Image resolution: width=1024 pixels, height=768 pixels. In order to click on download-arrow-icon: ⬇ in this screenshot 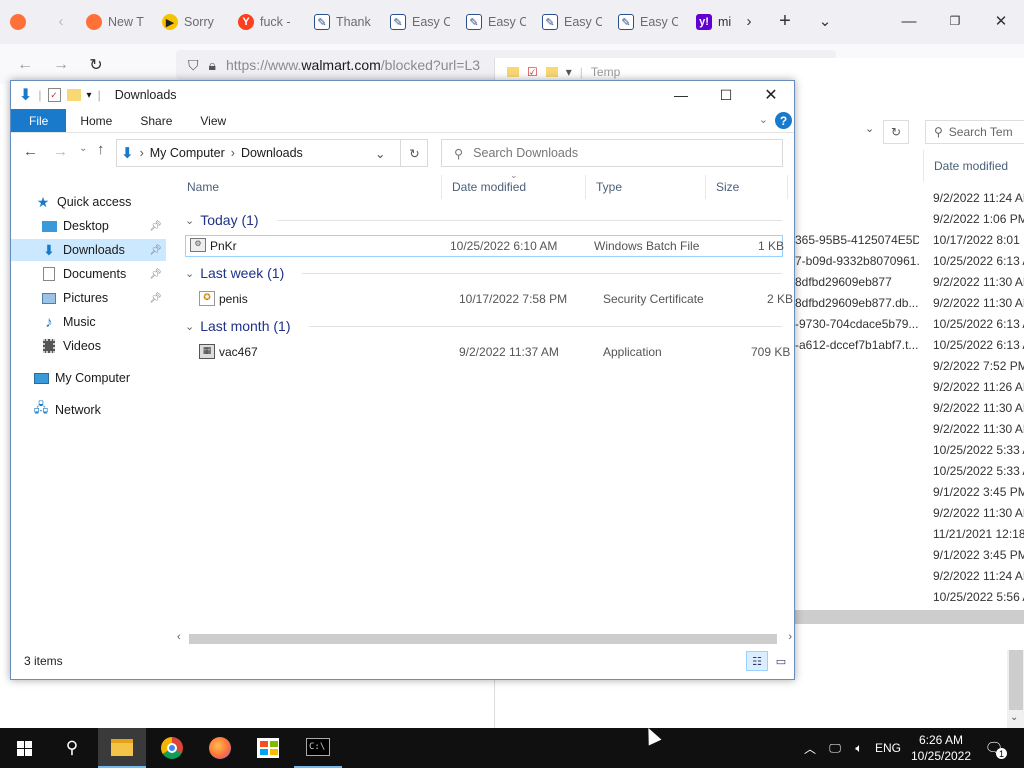, I will do `click(25, 95)`.